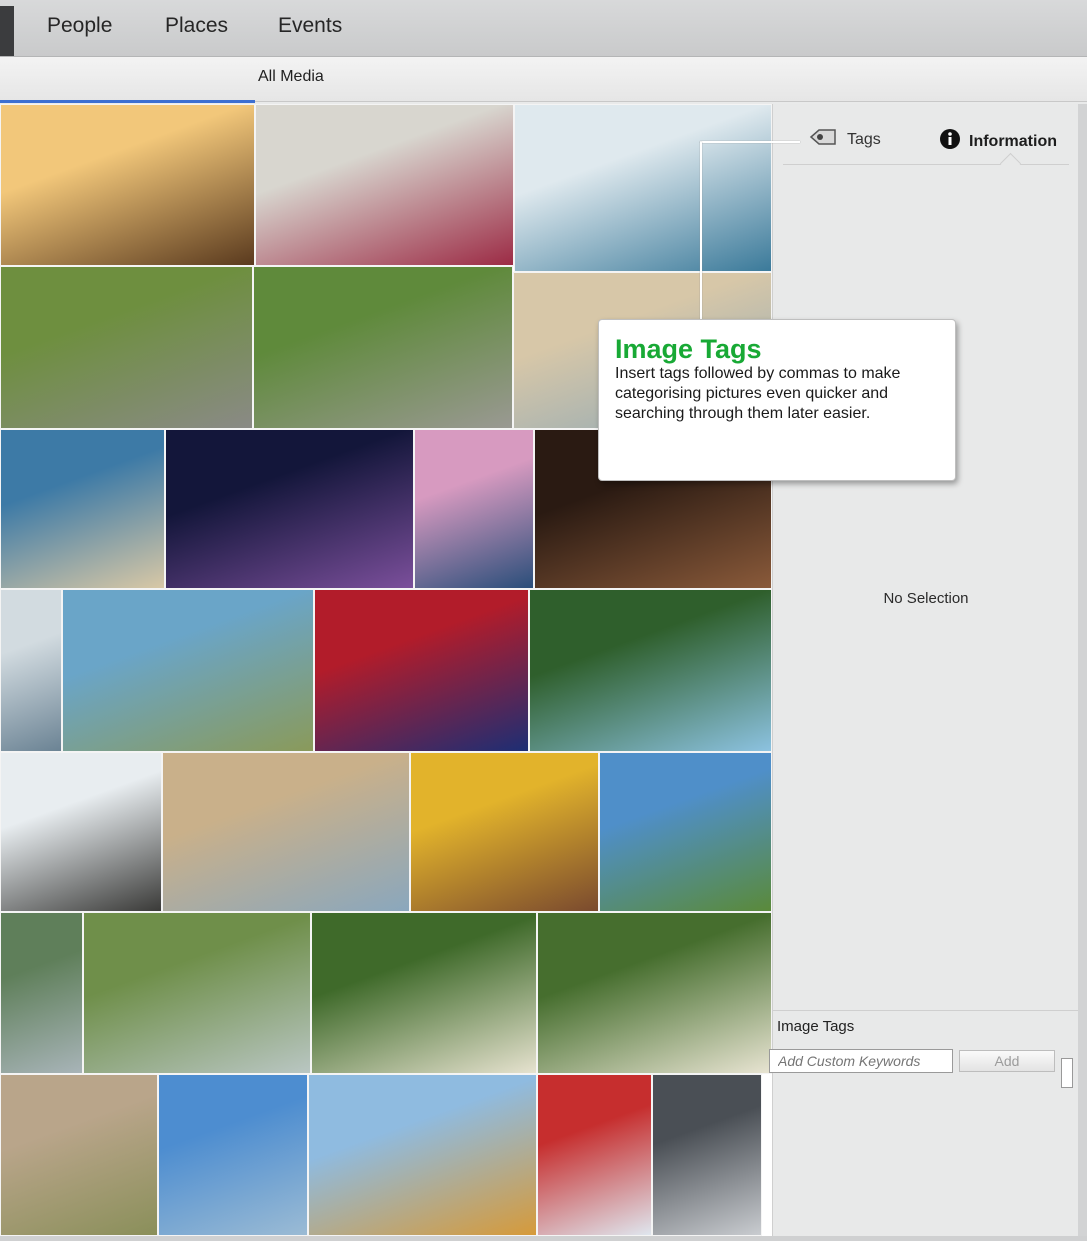 The height and width of the screenshot is (1241, 1087). I want to click on tabs-divider, so click(926, 164).